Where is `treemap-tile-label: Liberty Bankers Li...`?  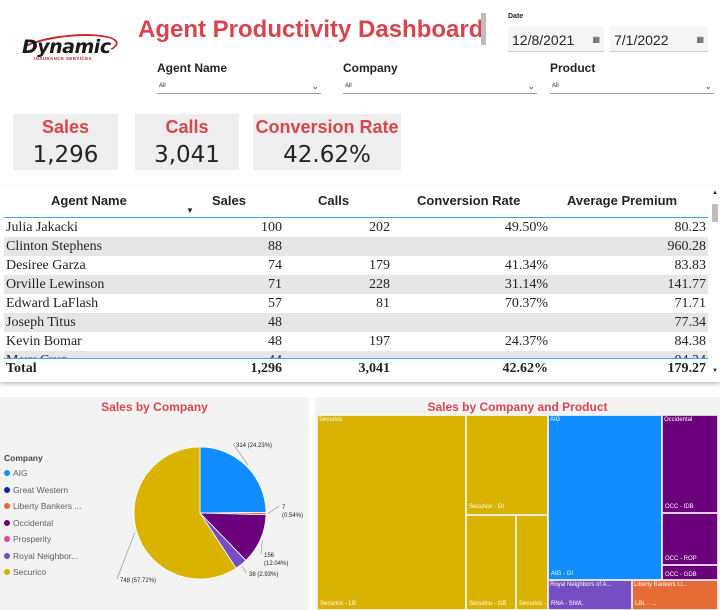 treemap-tile-label: Liberty Bankers Li... is located at coordinates (661, 585).